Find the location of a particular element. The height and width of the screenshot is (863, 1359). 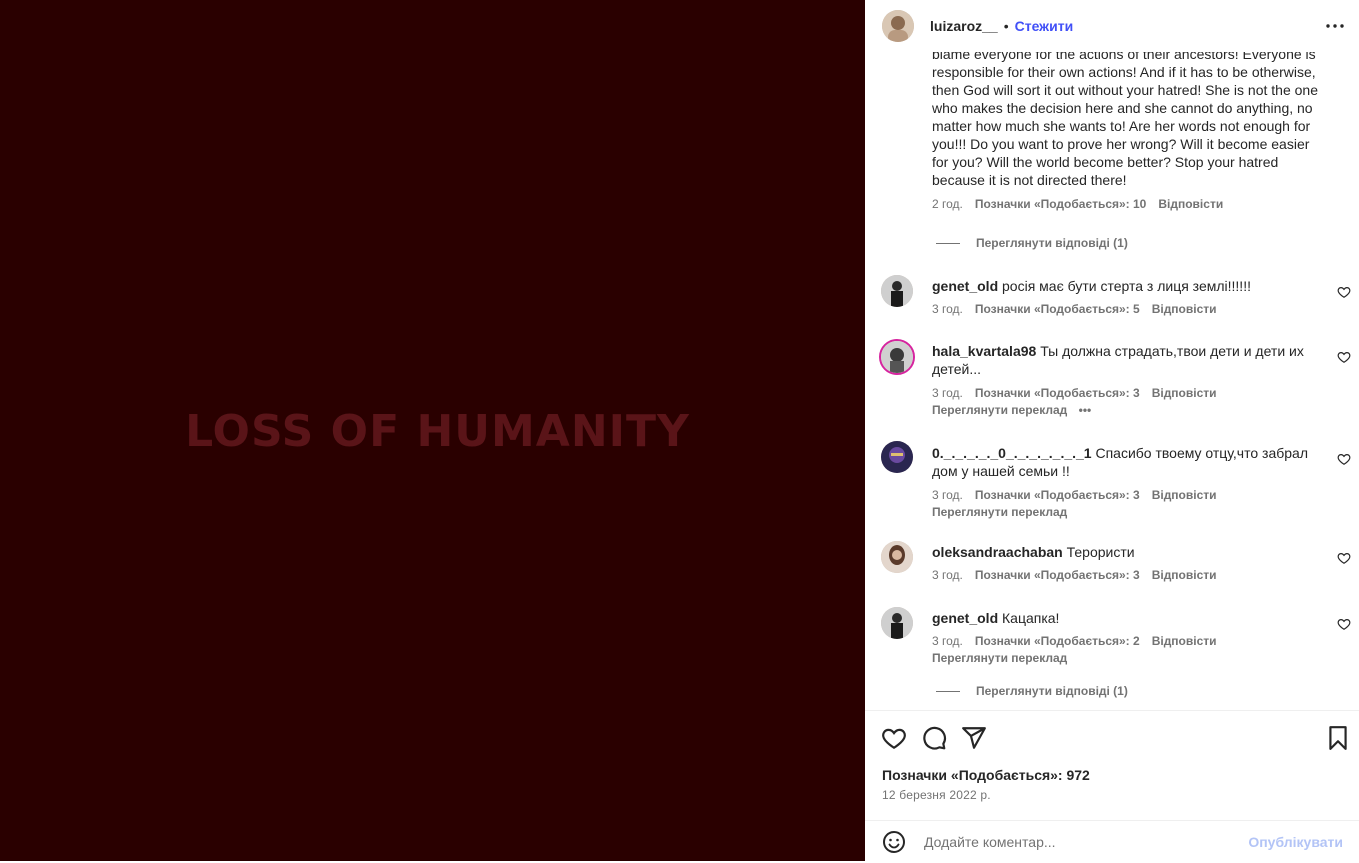

author-avatar is located at coordinates (898, 26).